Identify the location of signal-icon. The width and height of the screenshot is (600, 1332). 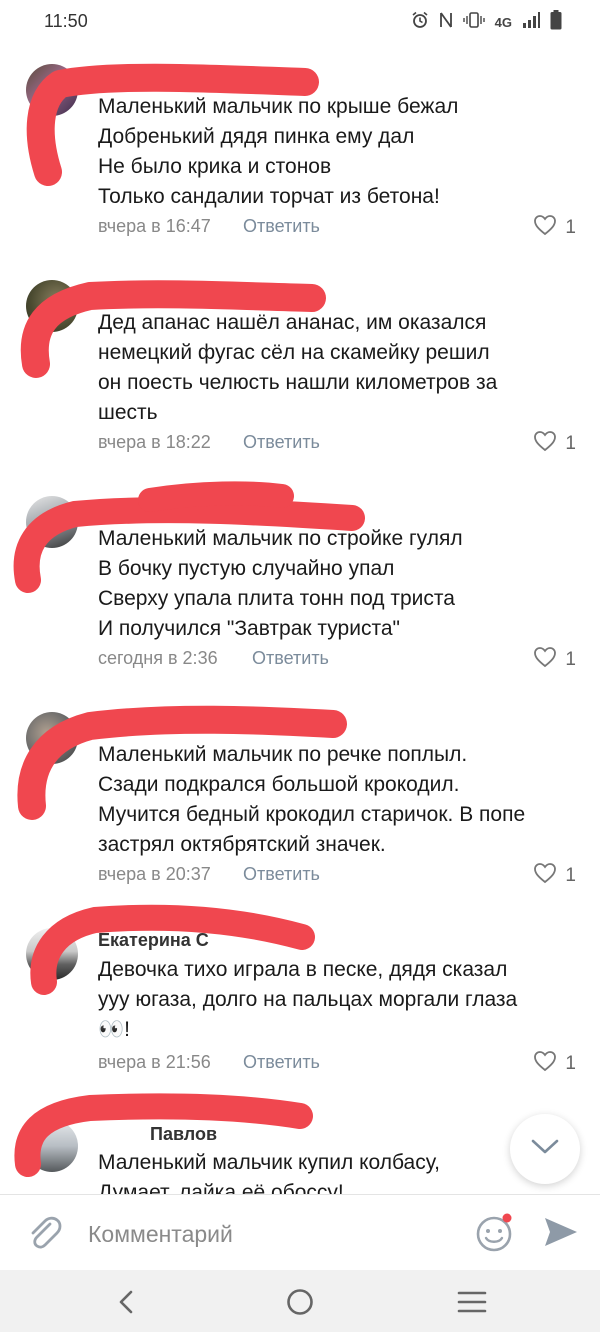
(531, 22).